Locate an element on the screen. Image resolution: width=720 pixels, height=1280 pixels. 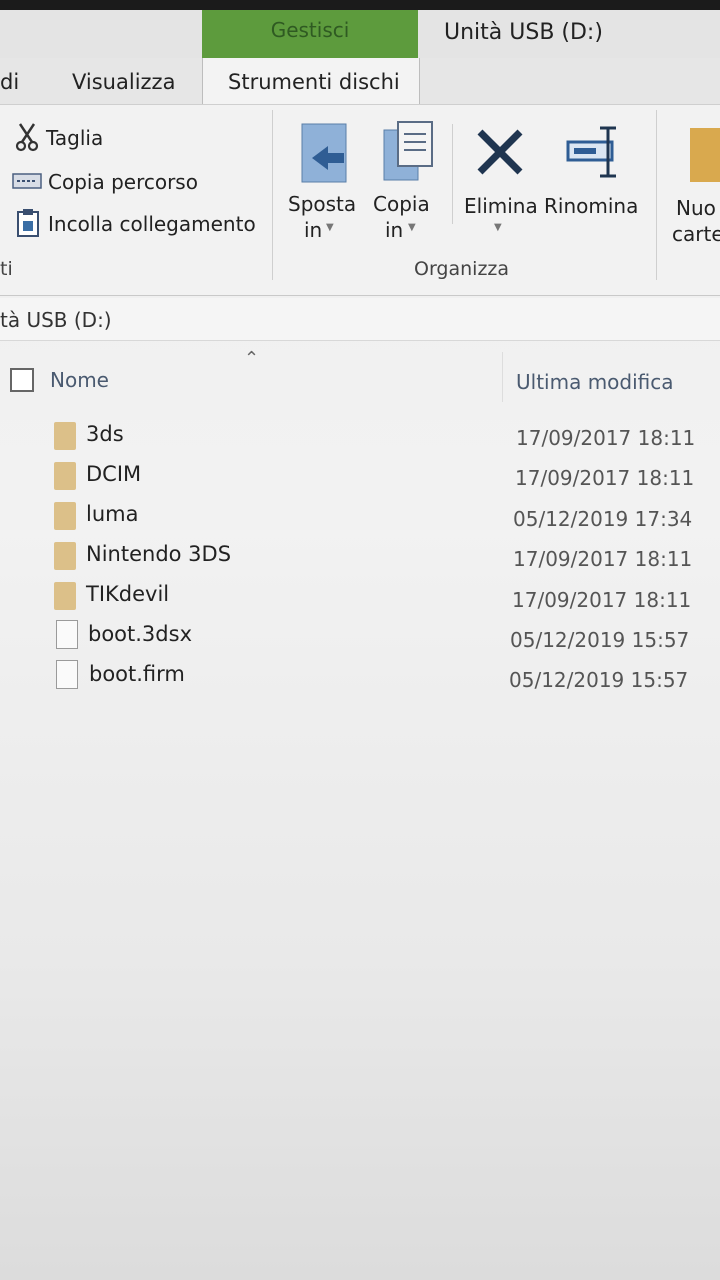
window-title: Unità USB (D:) is located at coordinates (523, 32).